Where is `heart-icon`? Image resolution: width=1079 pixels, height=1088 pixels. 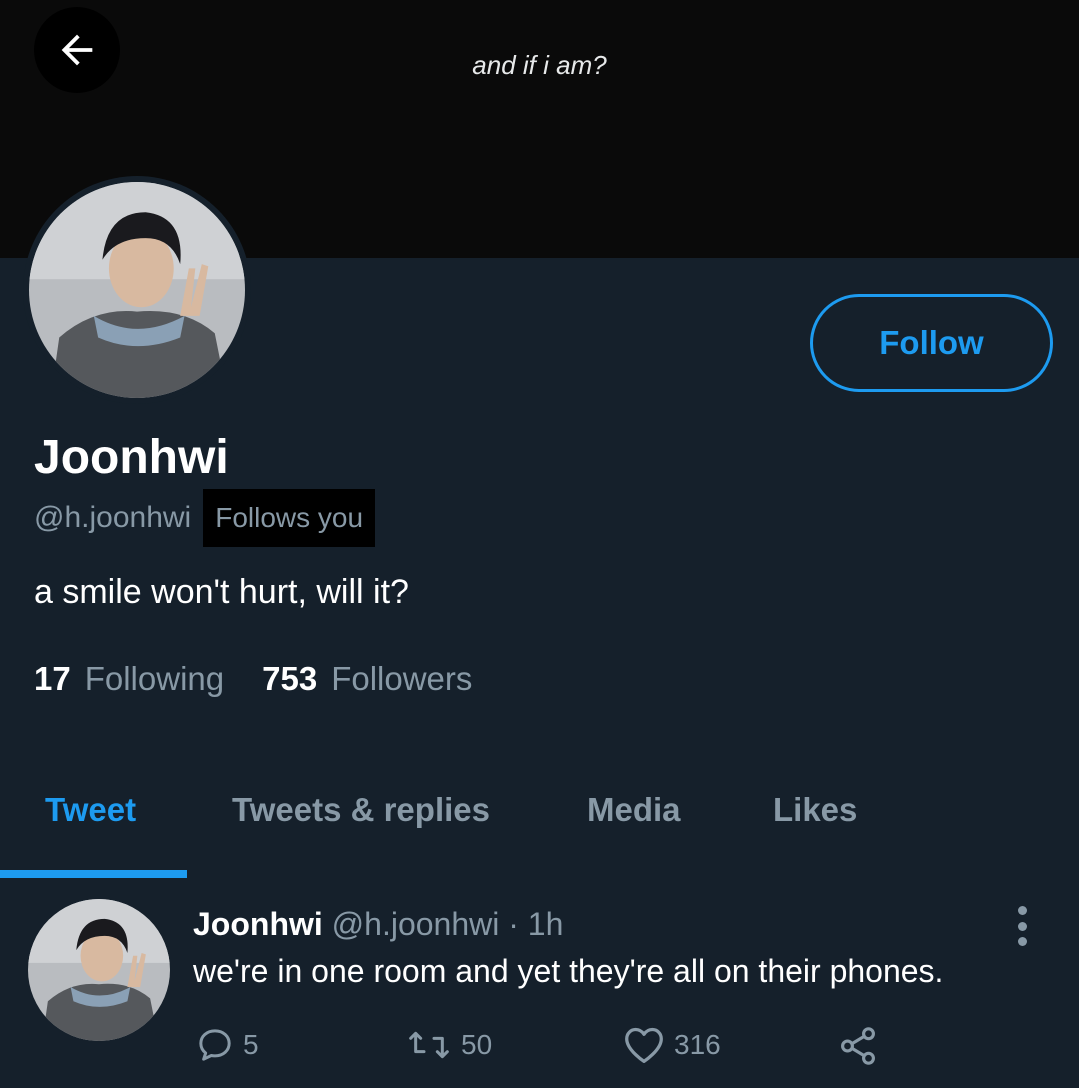 heart-icon is located at coordinates (644, 1045).